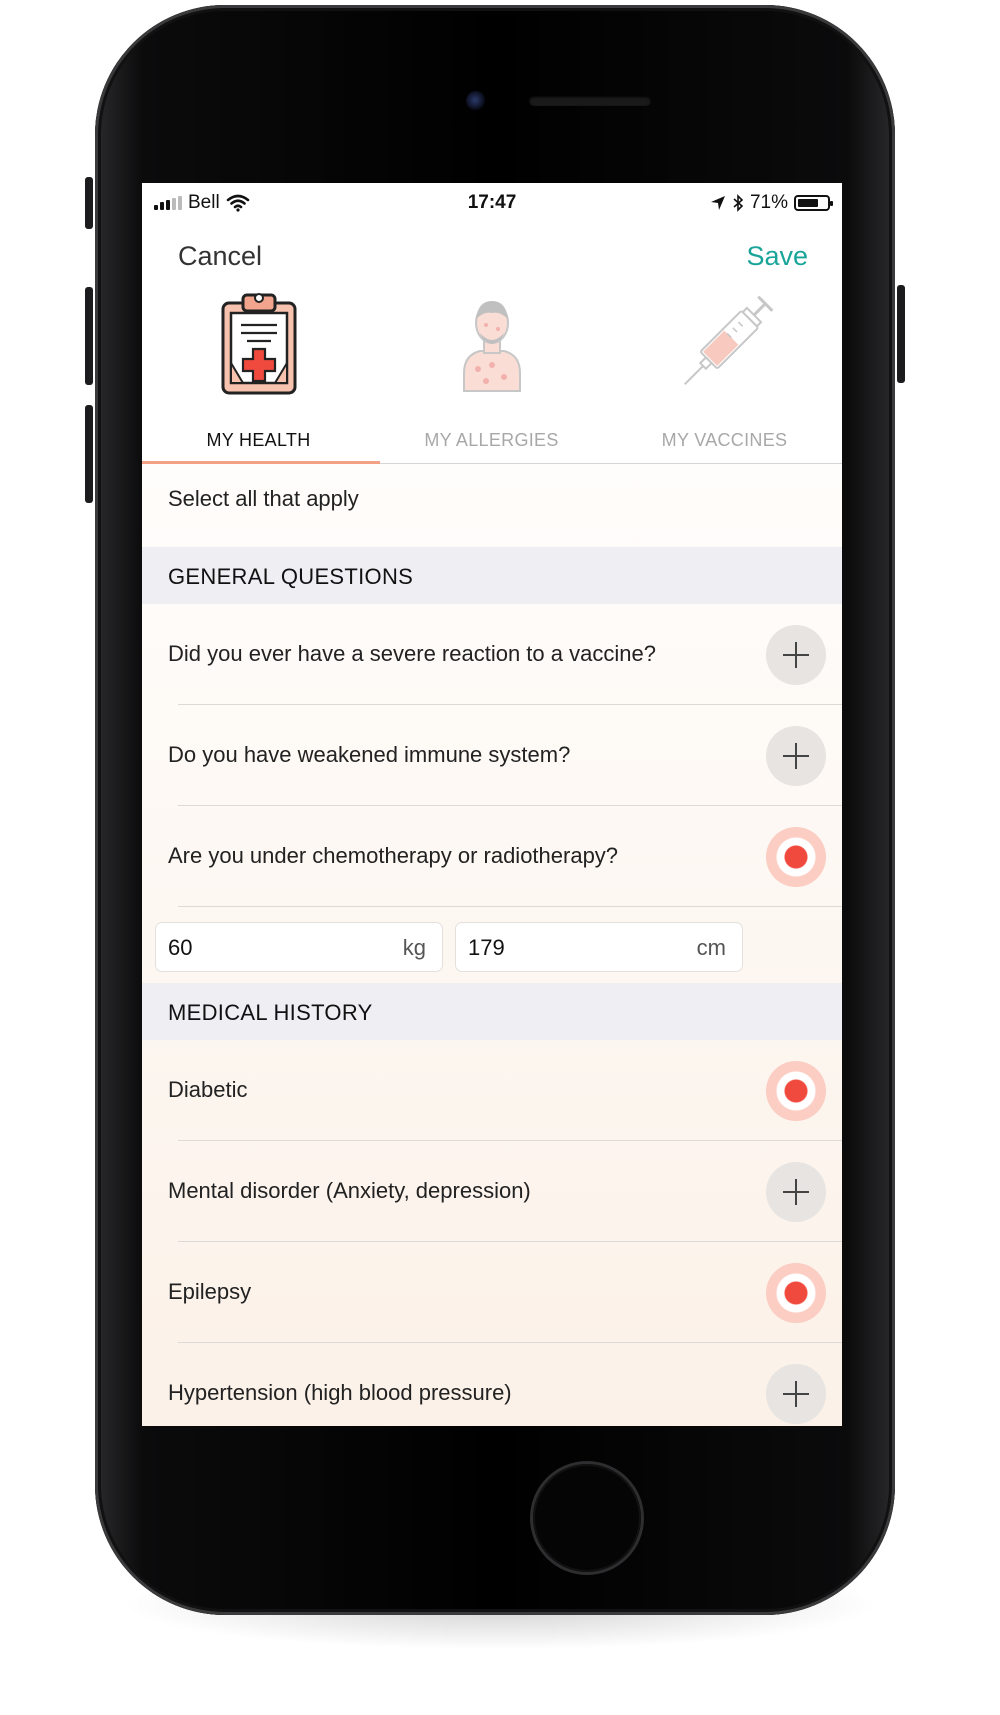 The height and width of the screenshot is (1715, 1000). I want to click on row-divider, so click(510, 906).